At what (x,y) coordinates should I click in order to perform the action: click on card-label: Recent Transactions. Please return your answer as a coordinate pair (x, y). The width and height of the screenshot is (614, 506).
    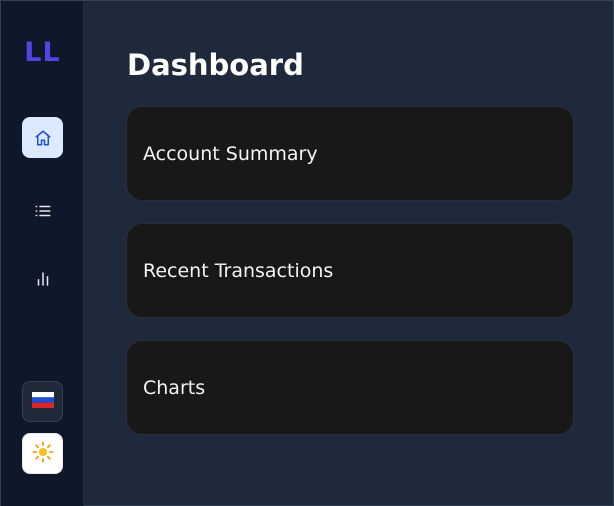
    Looking at the image, I should click on (238, 271).